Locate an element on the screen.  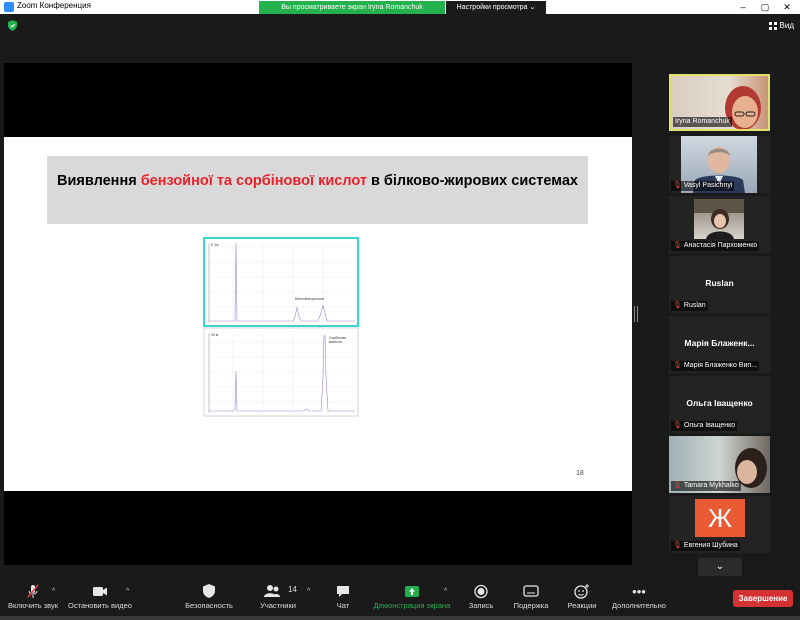
video-camera-icon is located at coordinates (100, 591).